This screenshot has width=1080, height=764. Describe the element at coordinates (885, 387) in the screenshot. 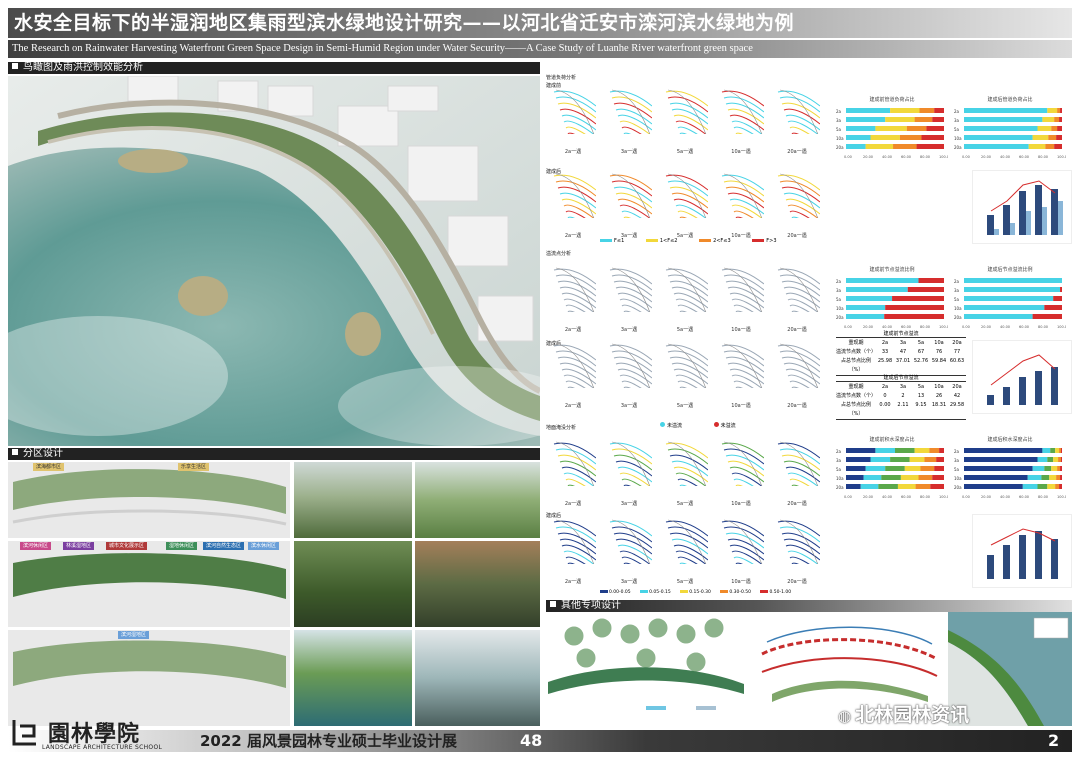

I see `table-cell: 2a` at that location.